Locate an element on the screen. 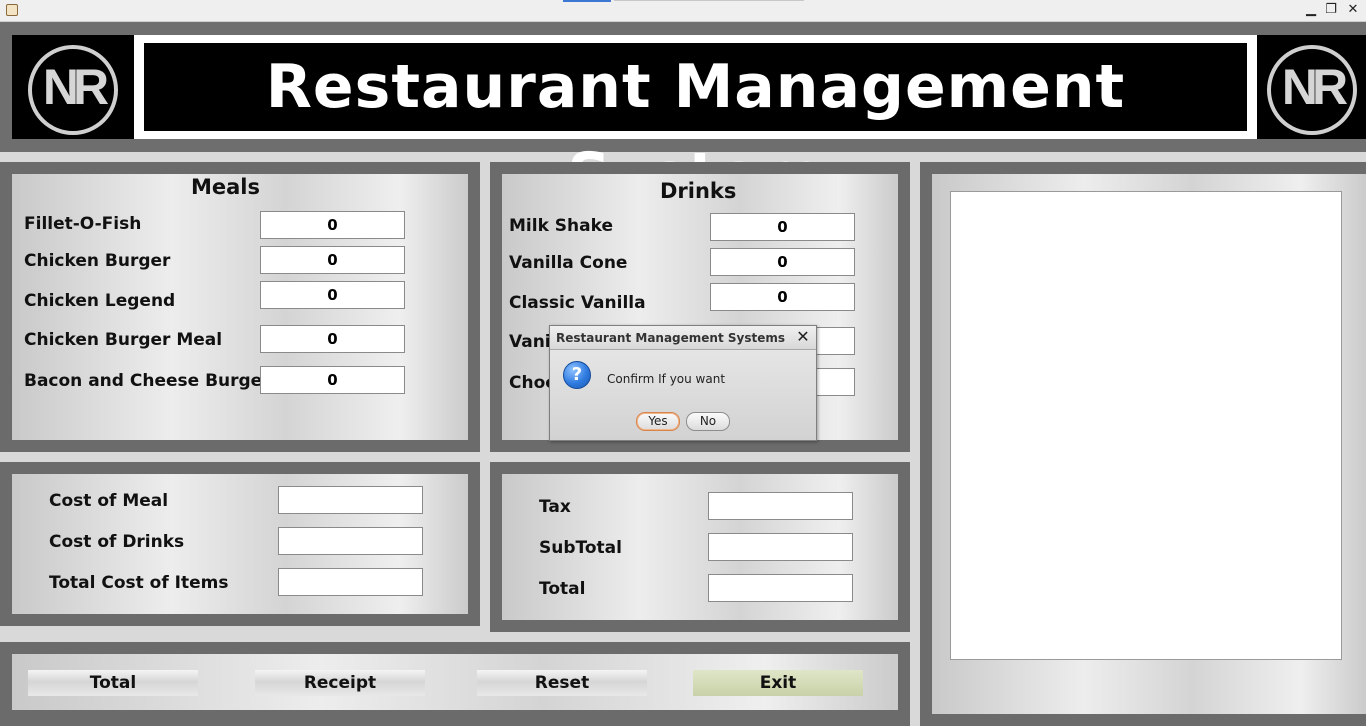 This screenshot has width=1366, height=726. meal-qty-chicken-burger: 0 is located at coordinates (332, 260).